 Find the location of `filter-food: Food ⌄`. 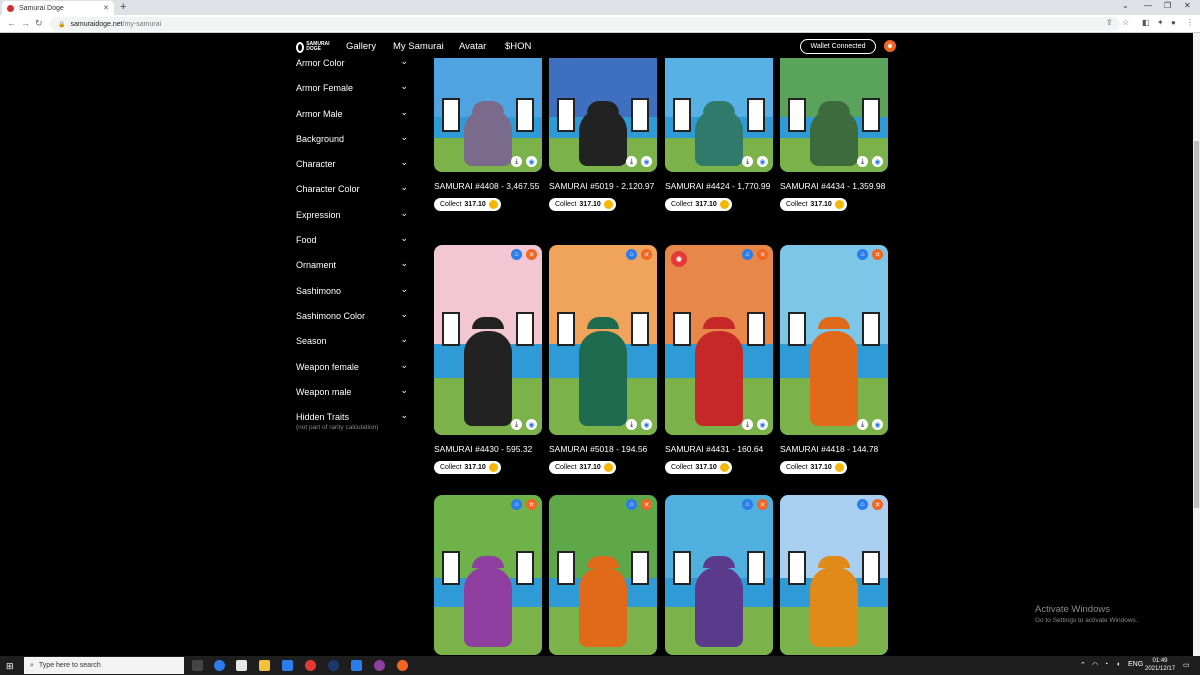

filter-food: Food ⌄ is located at coordinates (353, 246).